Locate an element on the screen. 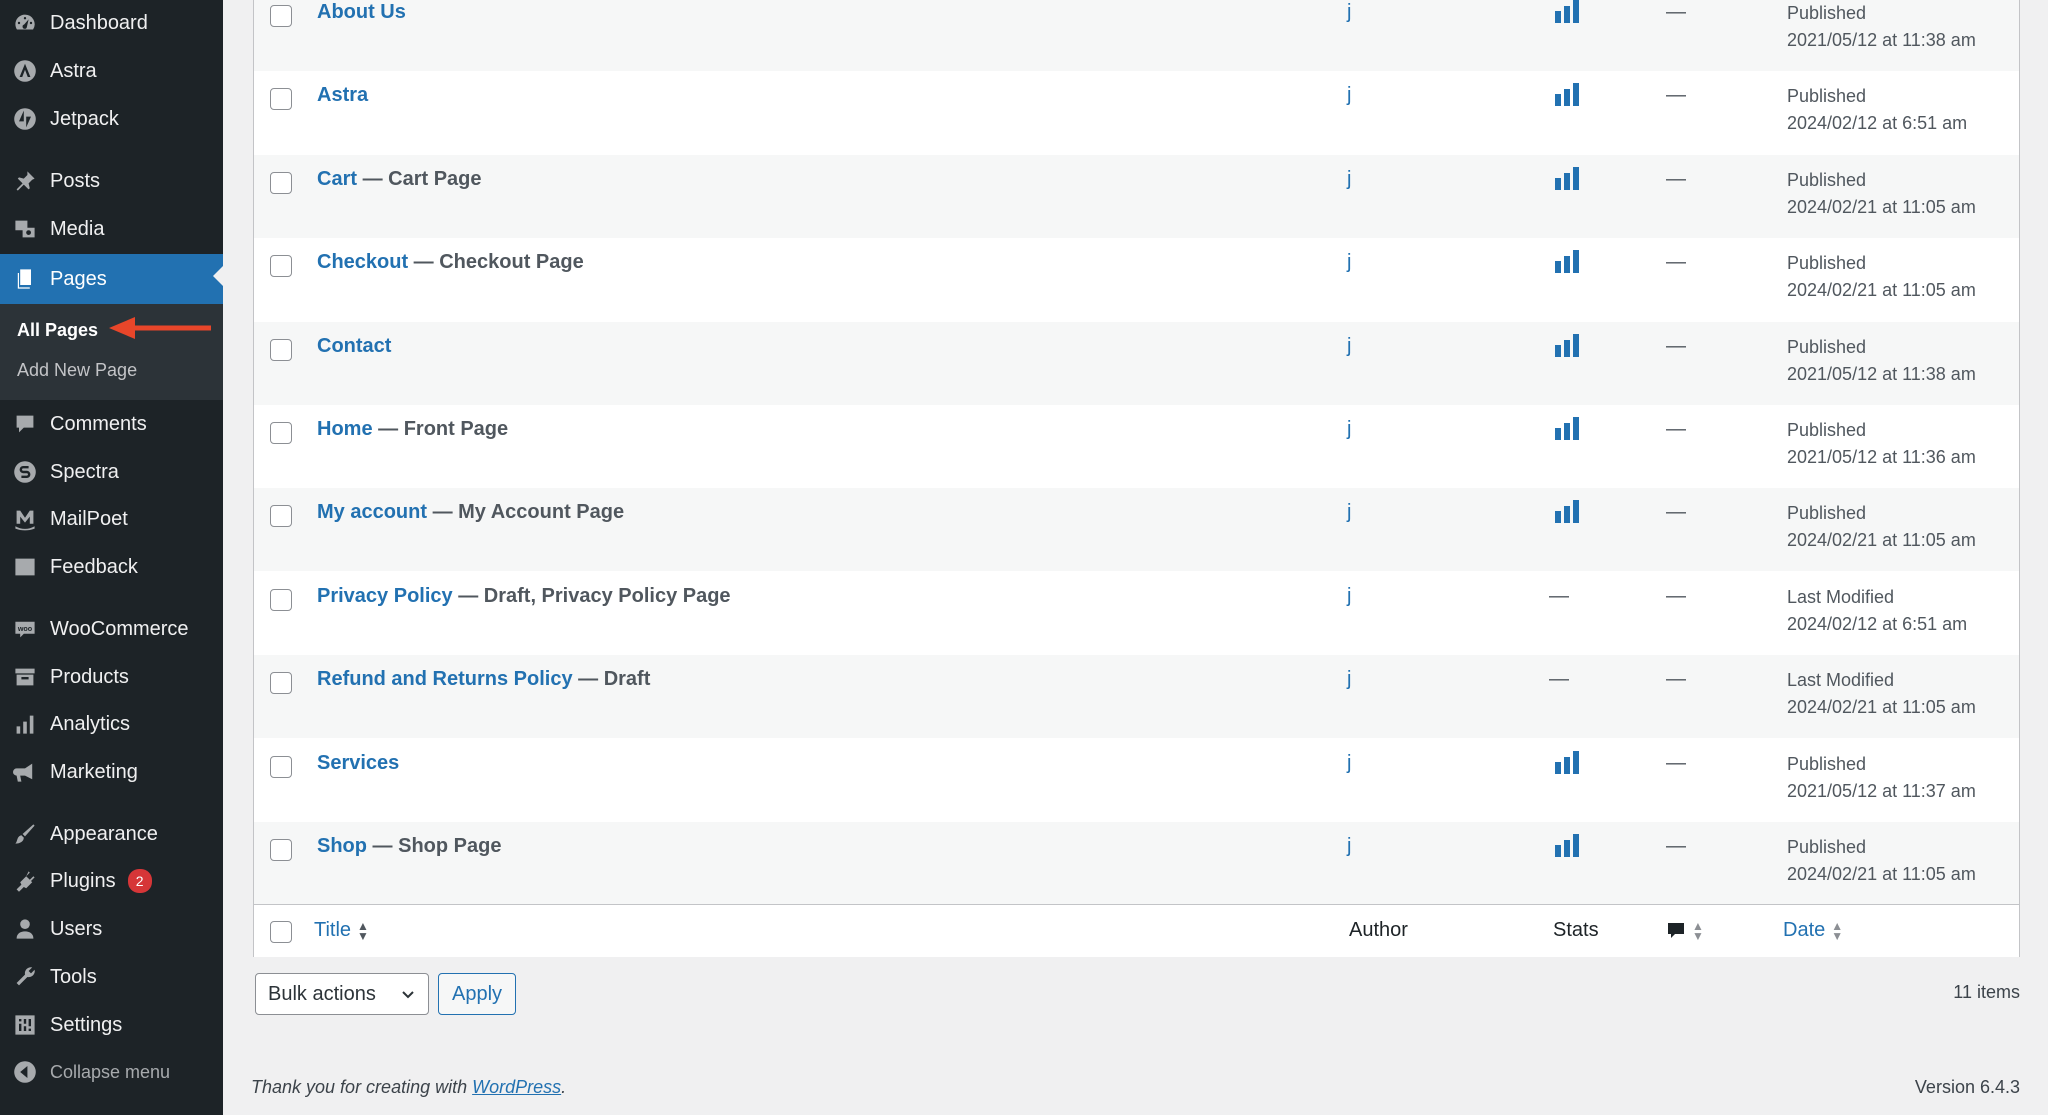  brush-icon is located at coordinates (25, 834).